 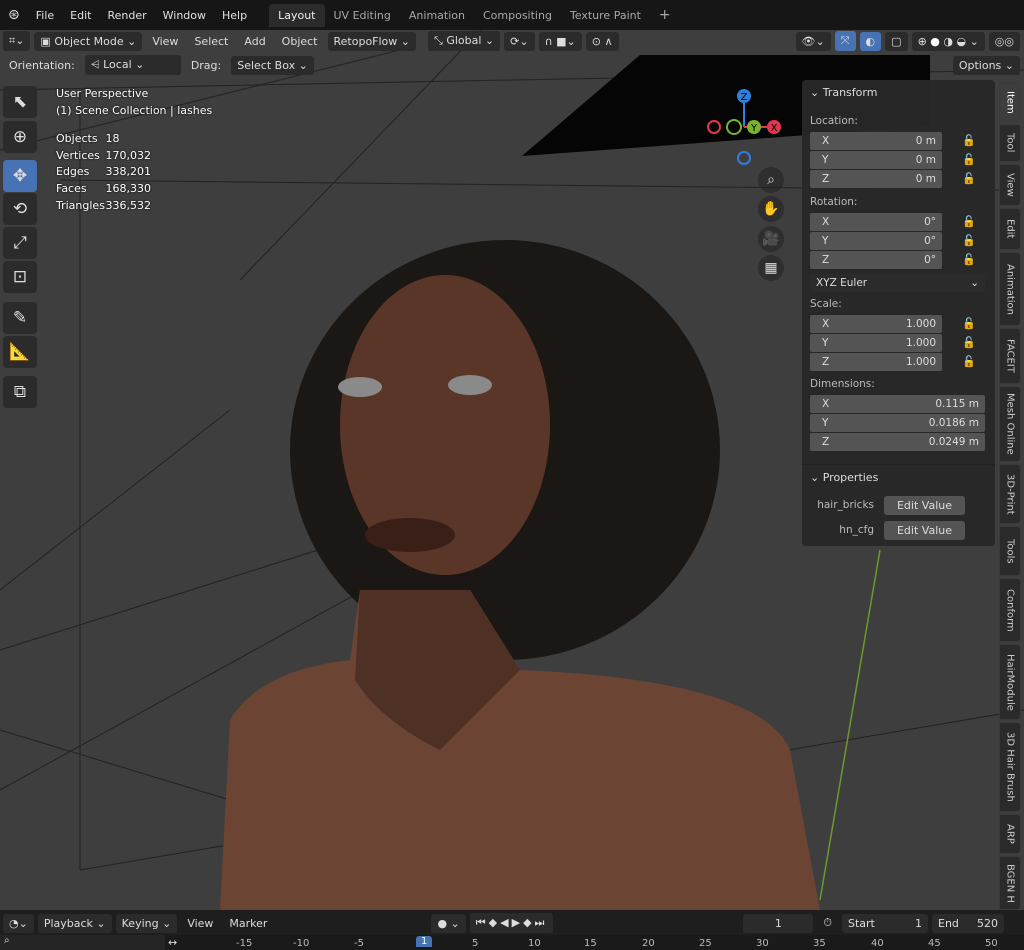 What do you see at coordinates (898, 477) in the screenshot?
I see `properties-panel-header: ⌄ Properties` at bounding box center [898, 477].